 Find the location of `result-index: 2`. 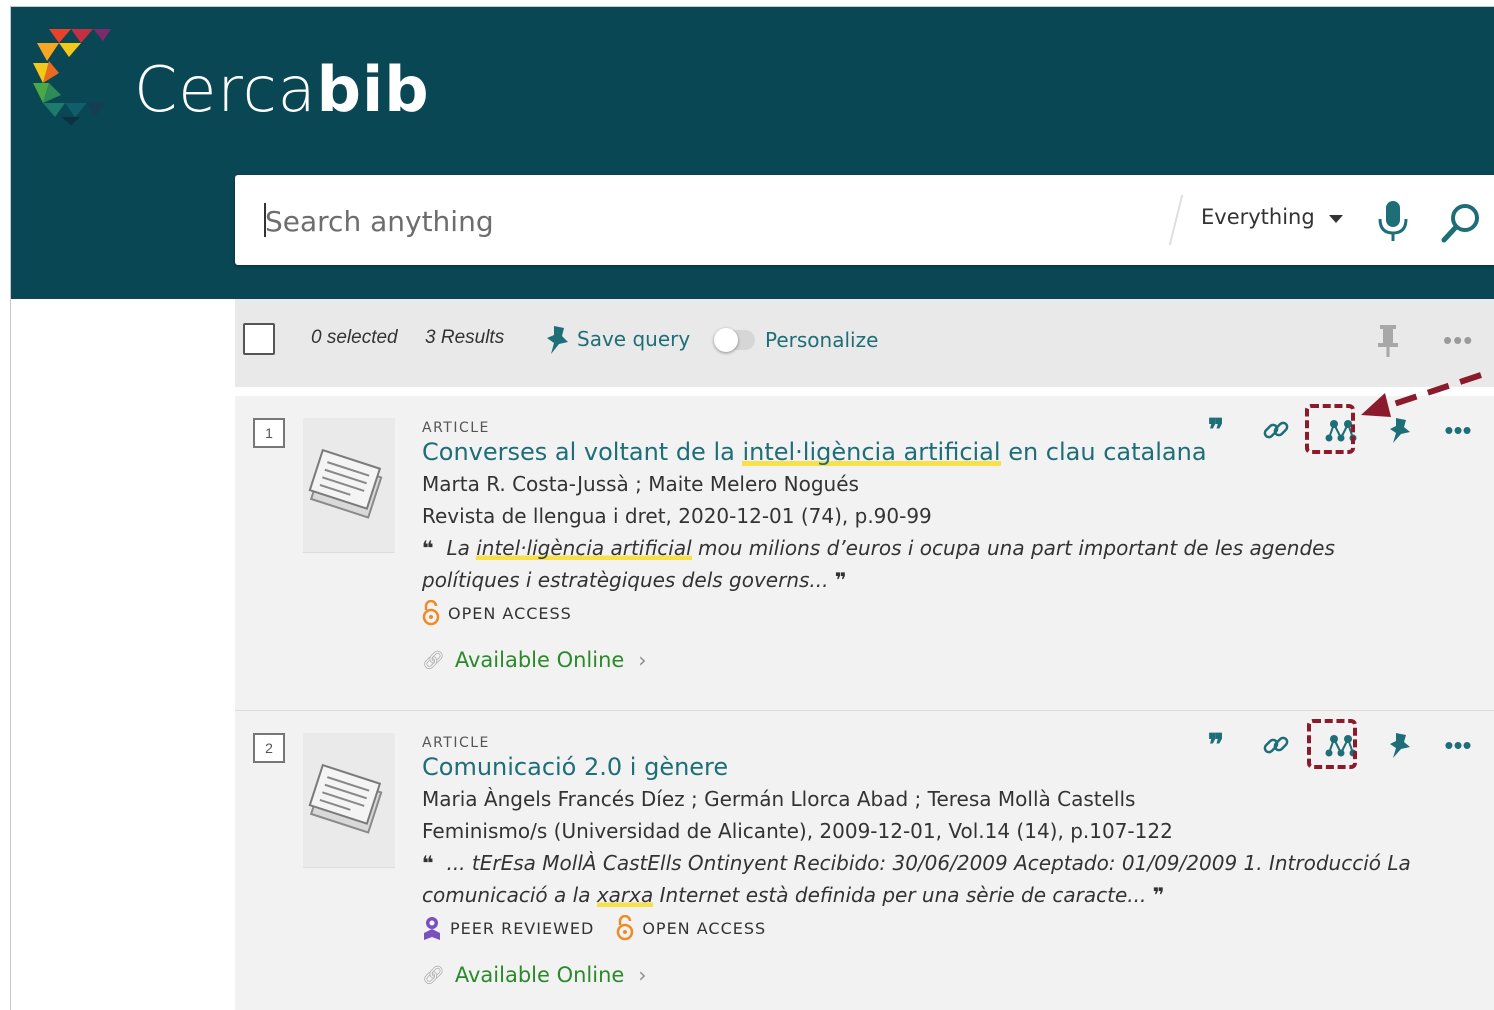

result-index: 2 is located at coordinates (269, 748).